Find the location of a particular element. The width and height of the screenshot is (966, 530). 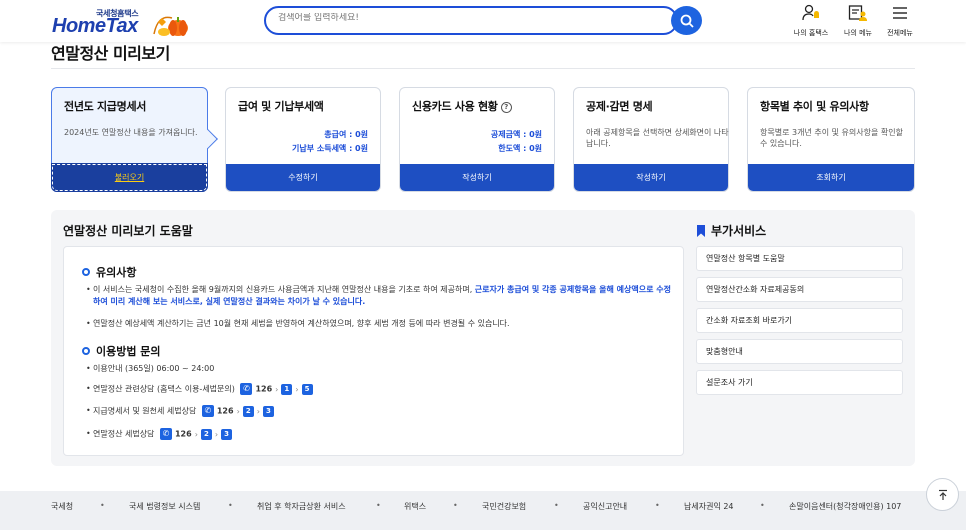

deduction-amount-value: 공제금액 : 0원 is located at coordinates (516, 134).